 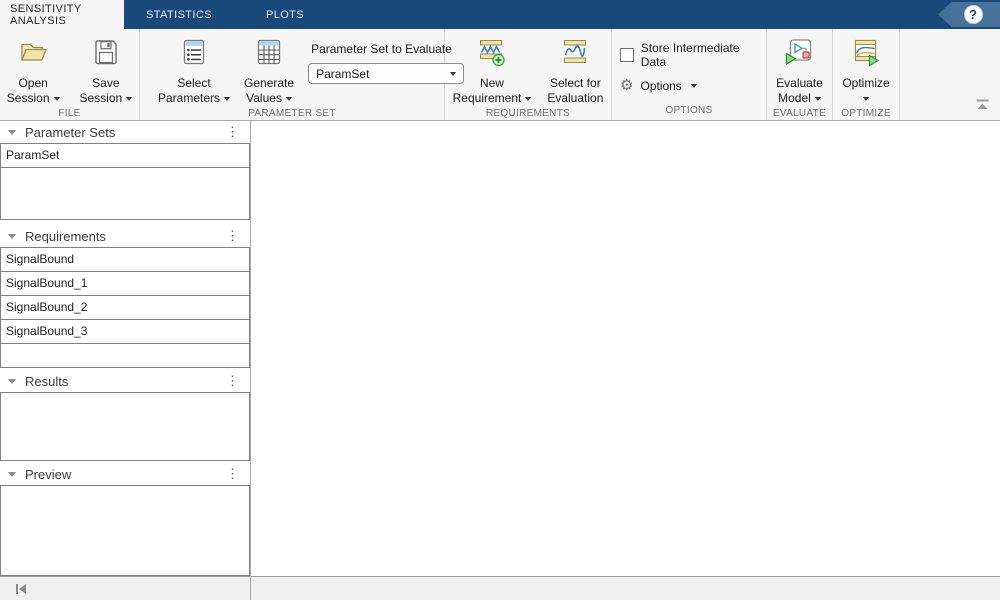 I want to click on combobox-value: ParamSet, so click(x=343, y=73).